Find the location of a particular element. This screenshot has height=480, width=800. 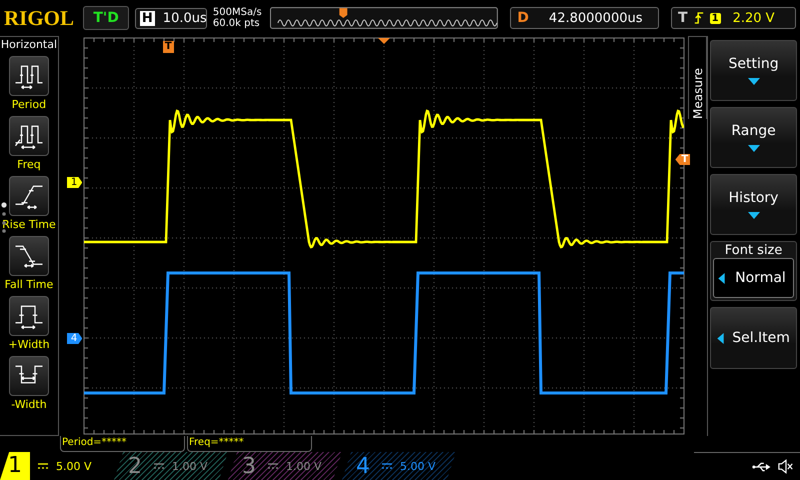

menu-label: +Width is located at coordinates (29, 344).